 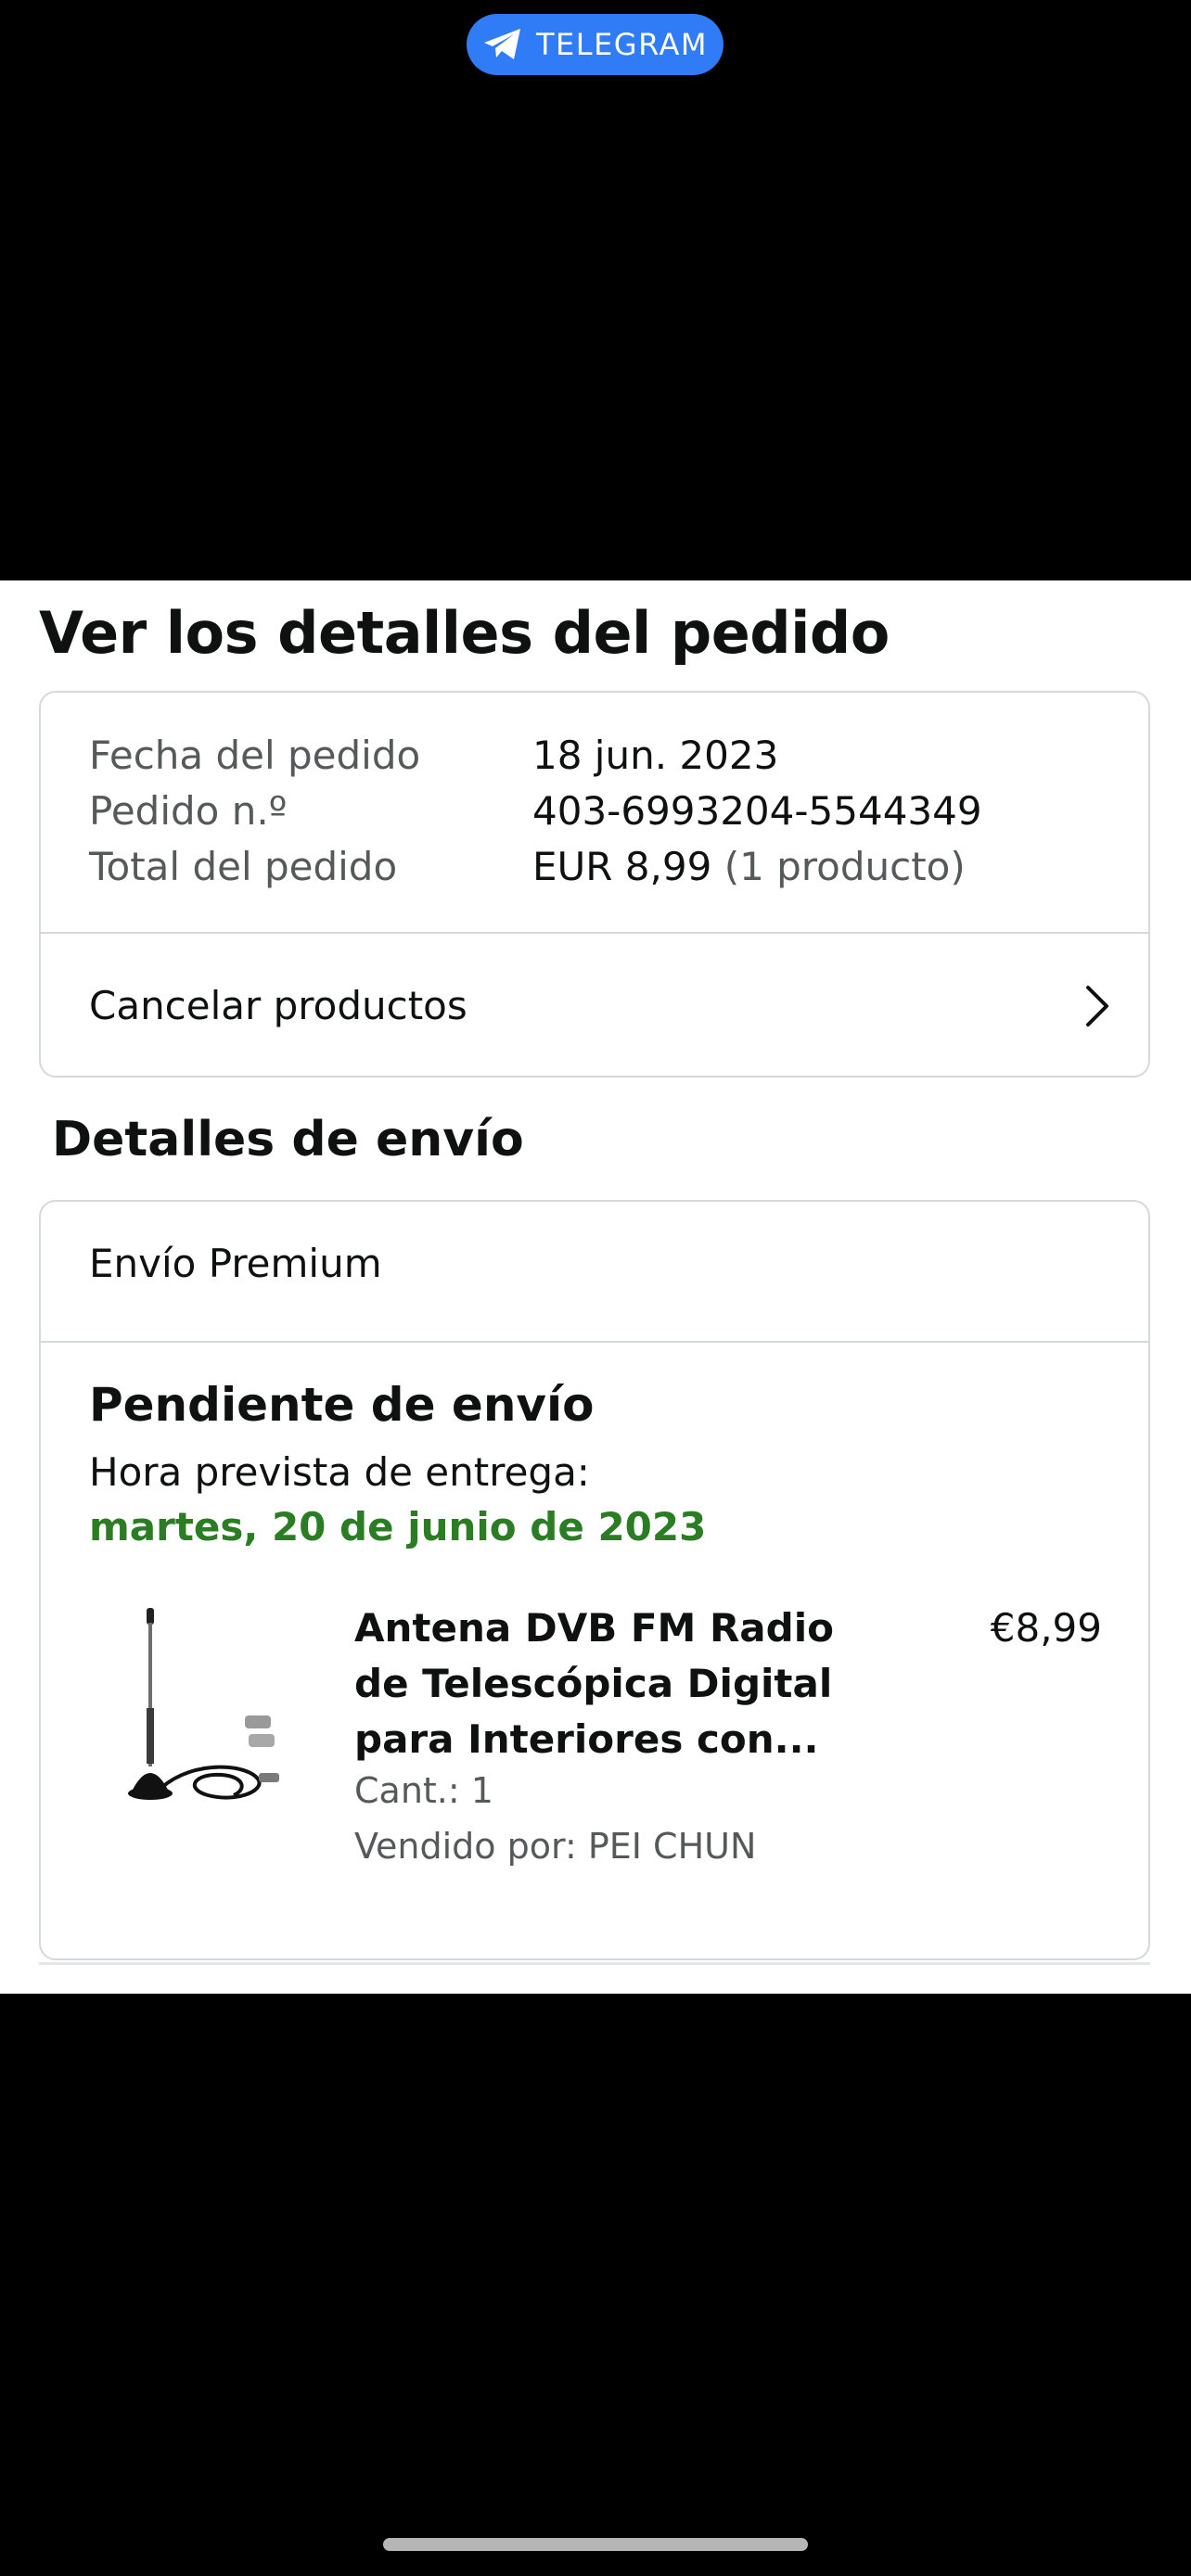 What do you see at coordinates (288, 1139) in the screenshot?
I see `shipping-section-title: Detalles de envío` at bounding box center [288, 1139].